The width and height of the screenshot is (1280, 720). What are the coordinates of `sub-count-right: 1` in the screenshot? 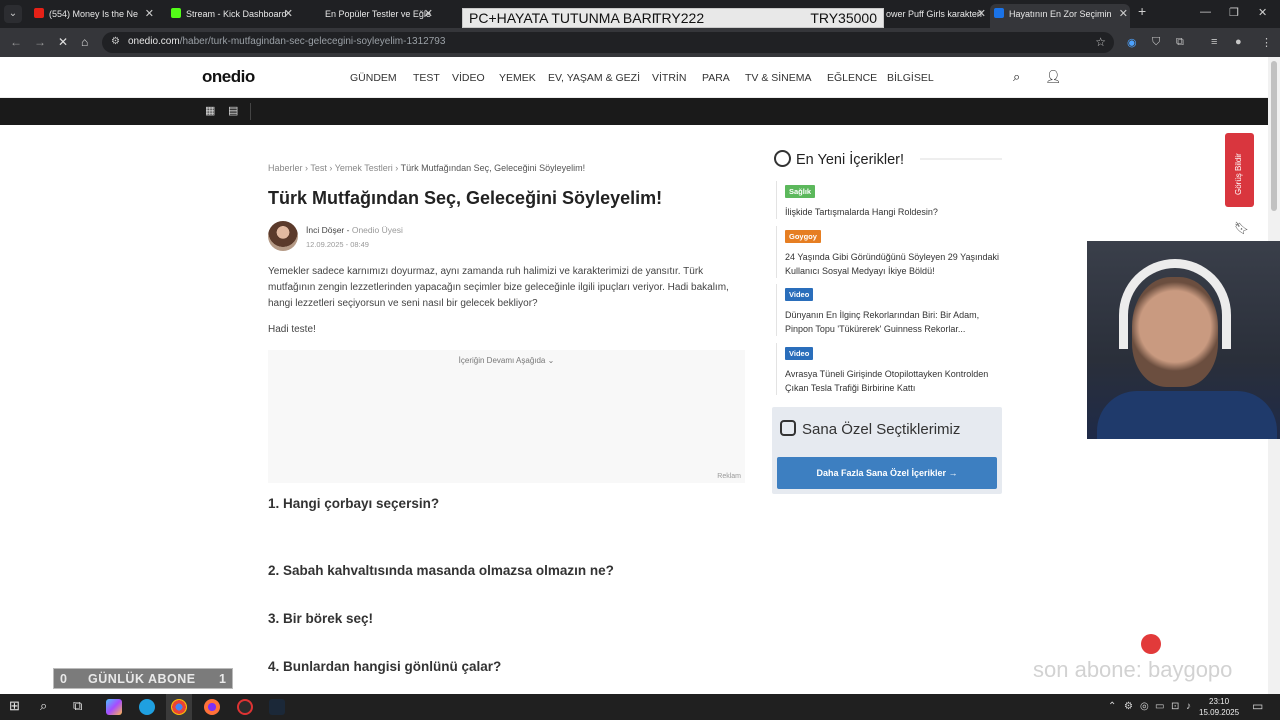 It's located at (222, 679).